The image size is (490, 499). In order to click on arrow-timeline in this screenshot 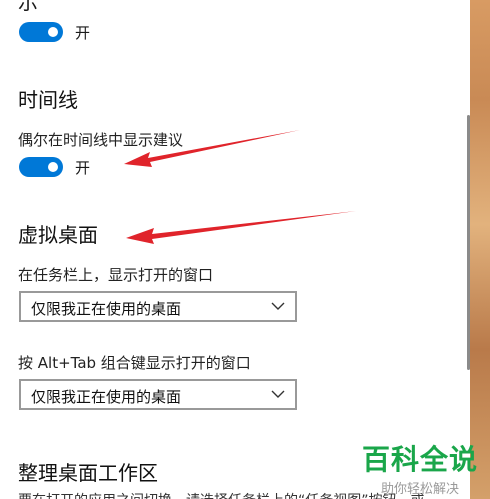, I will do `click(212, 148)`.